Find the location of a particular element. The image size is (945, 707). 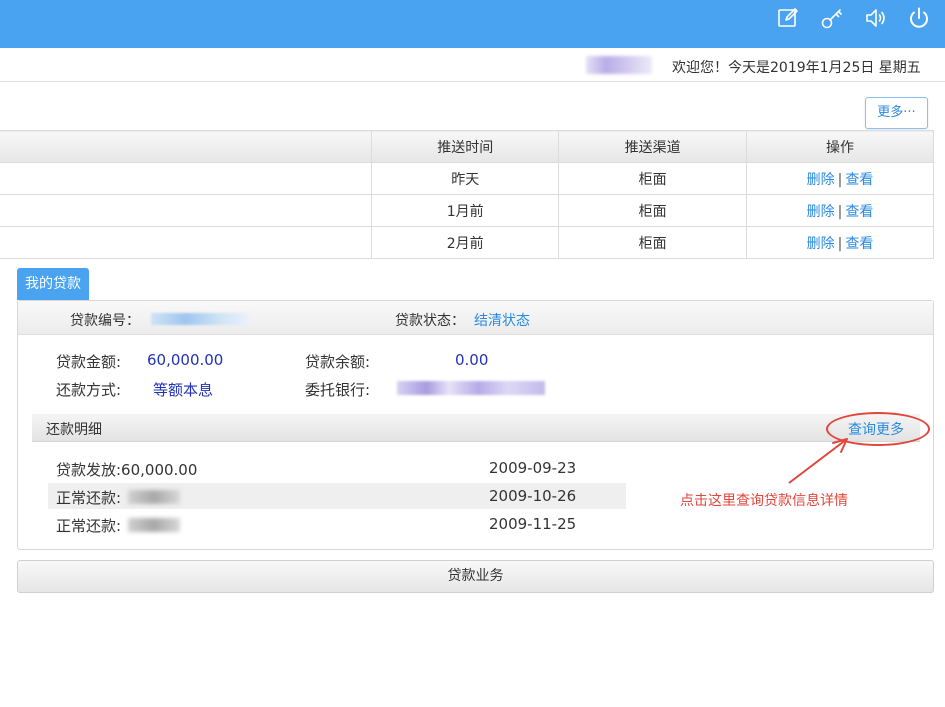

tab-my-loan: 我的贷款 is located at coordinates (53, 284).